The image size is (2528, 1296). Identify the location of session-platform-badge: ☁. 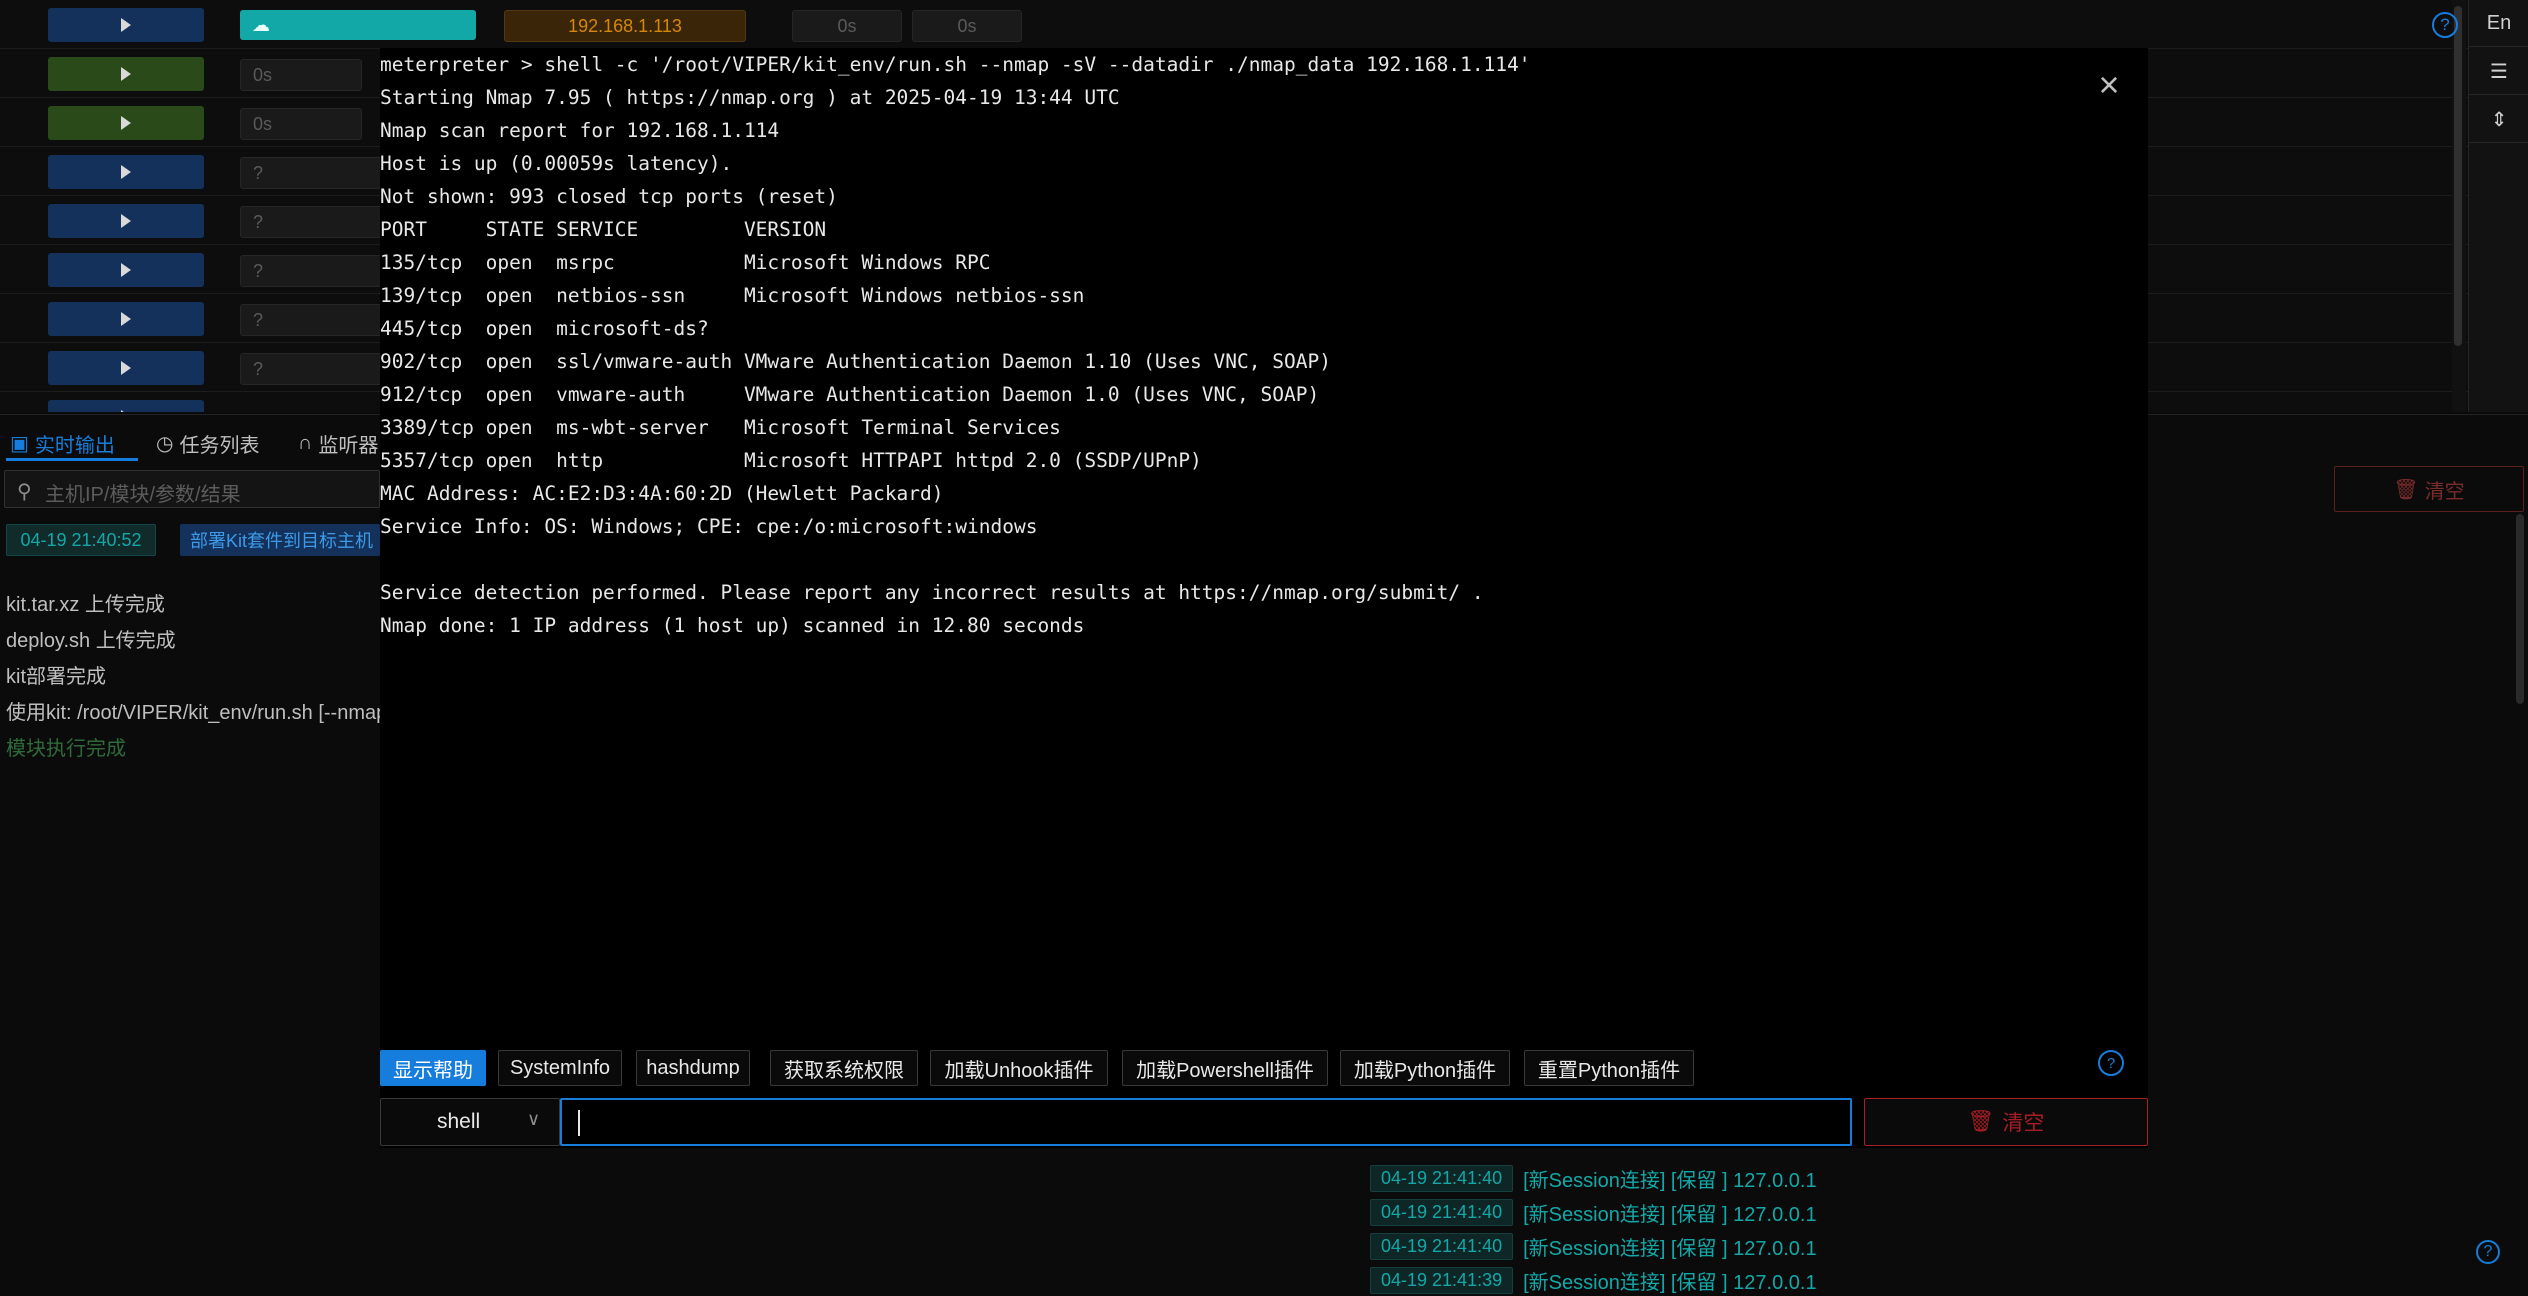
(358, 25).